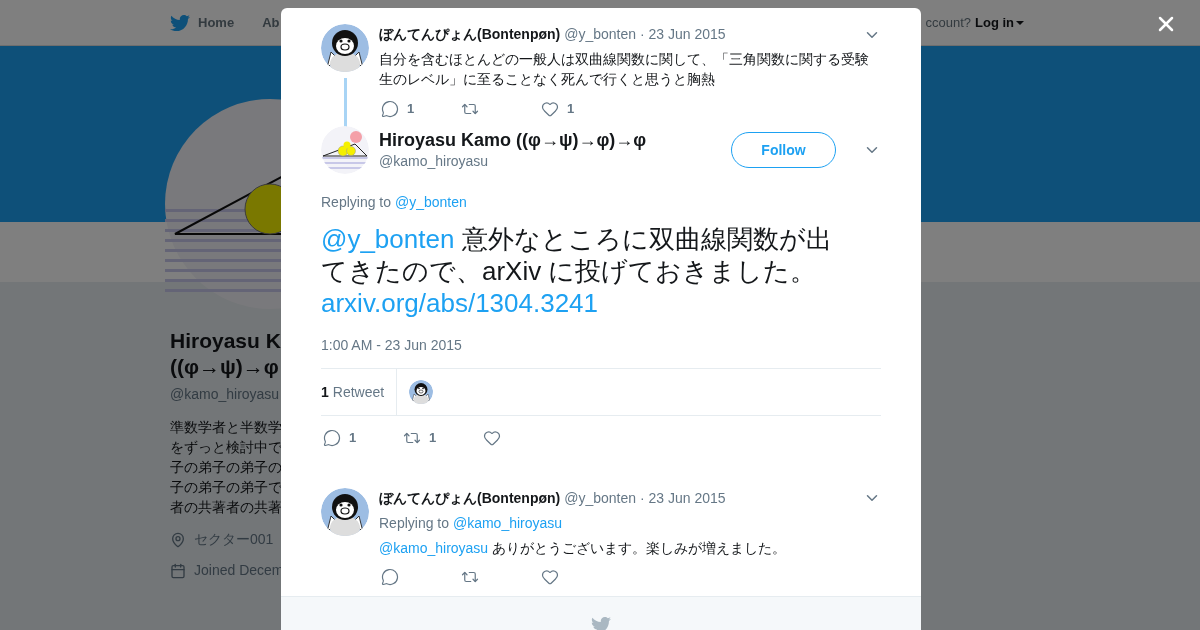  What do you see at coordinates (948, 22) in the screenshot?
I see `account-prompt: ccount?` at bounding box center [948, 22].